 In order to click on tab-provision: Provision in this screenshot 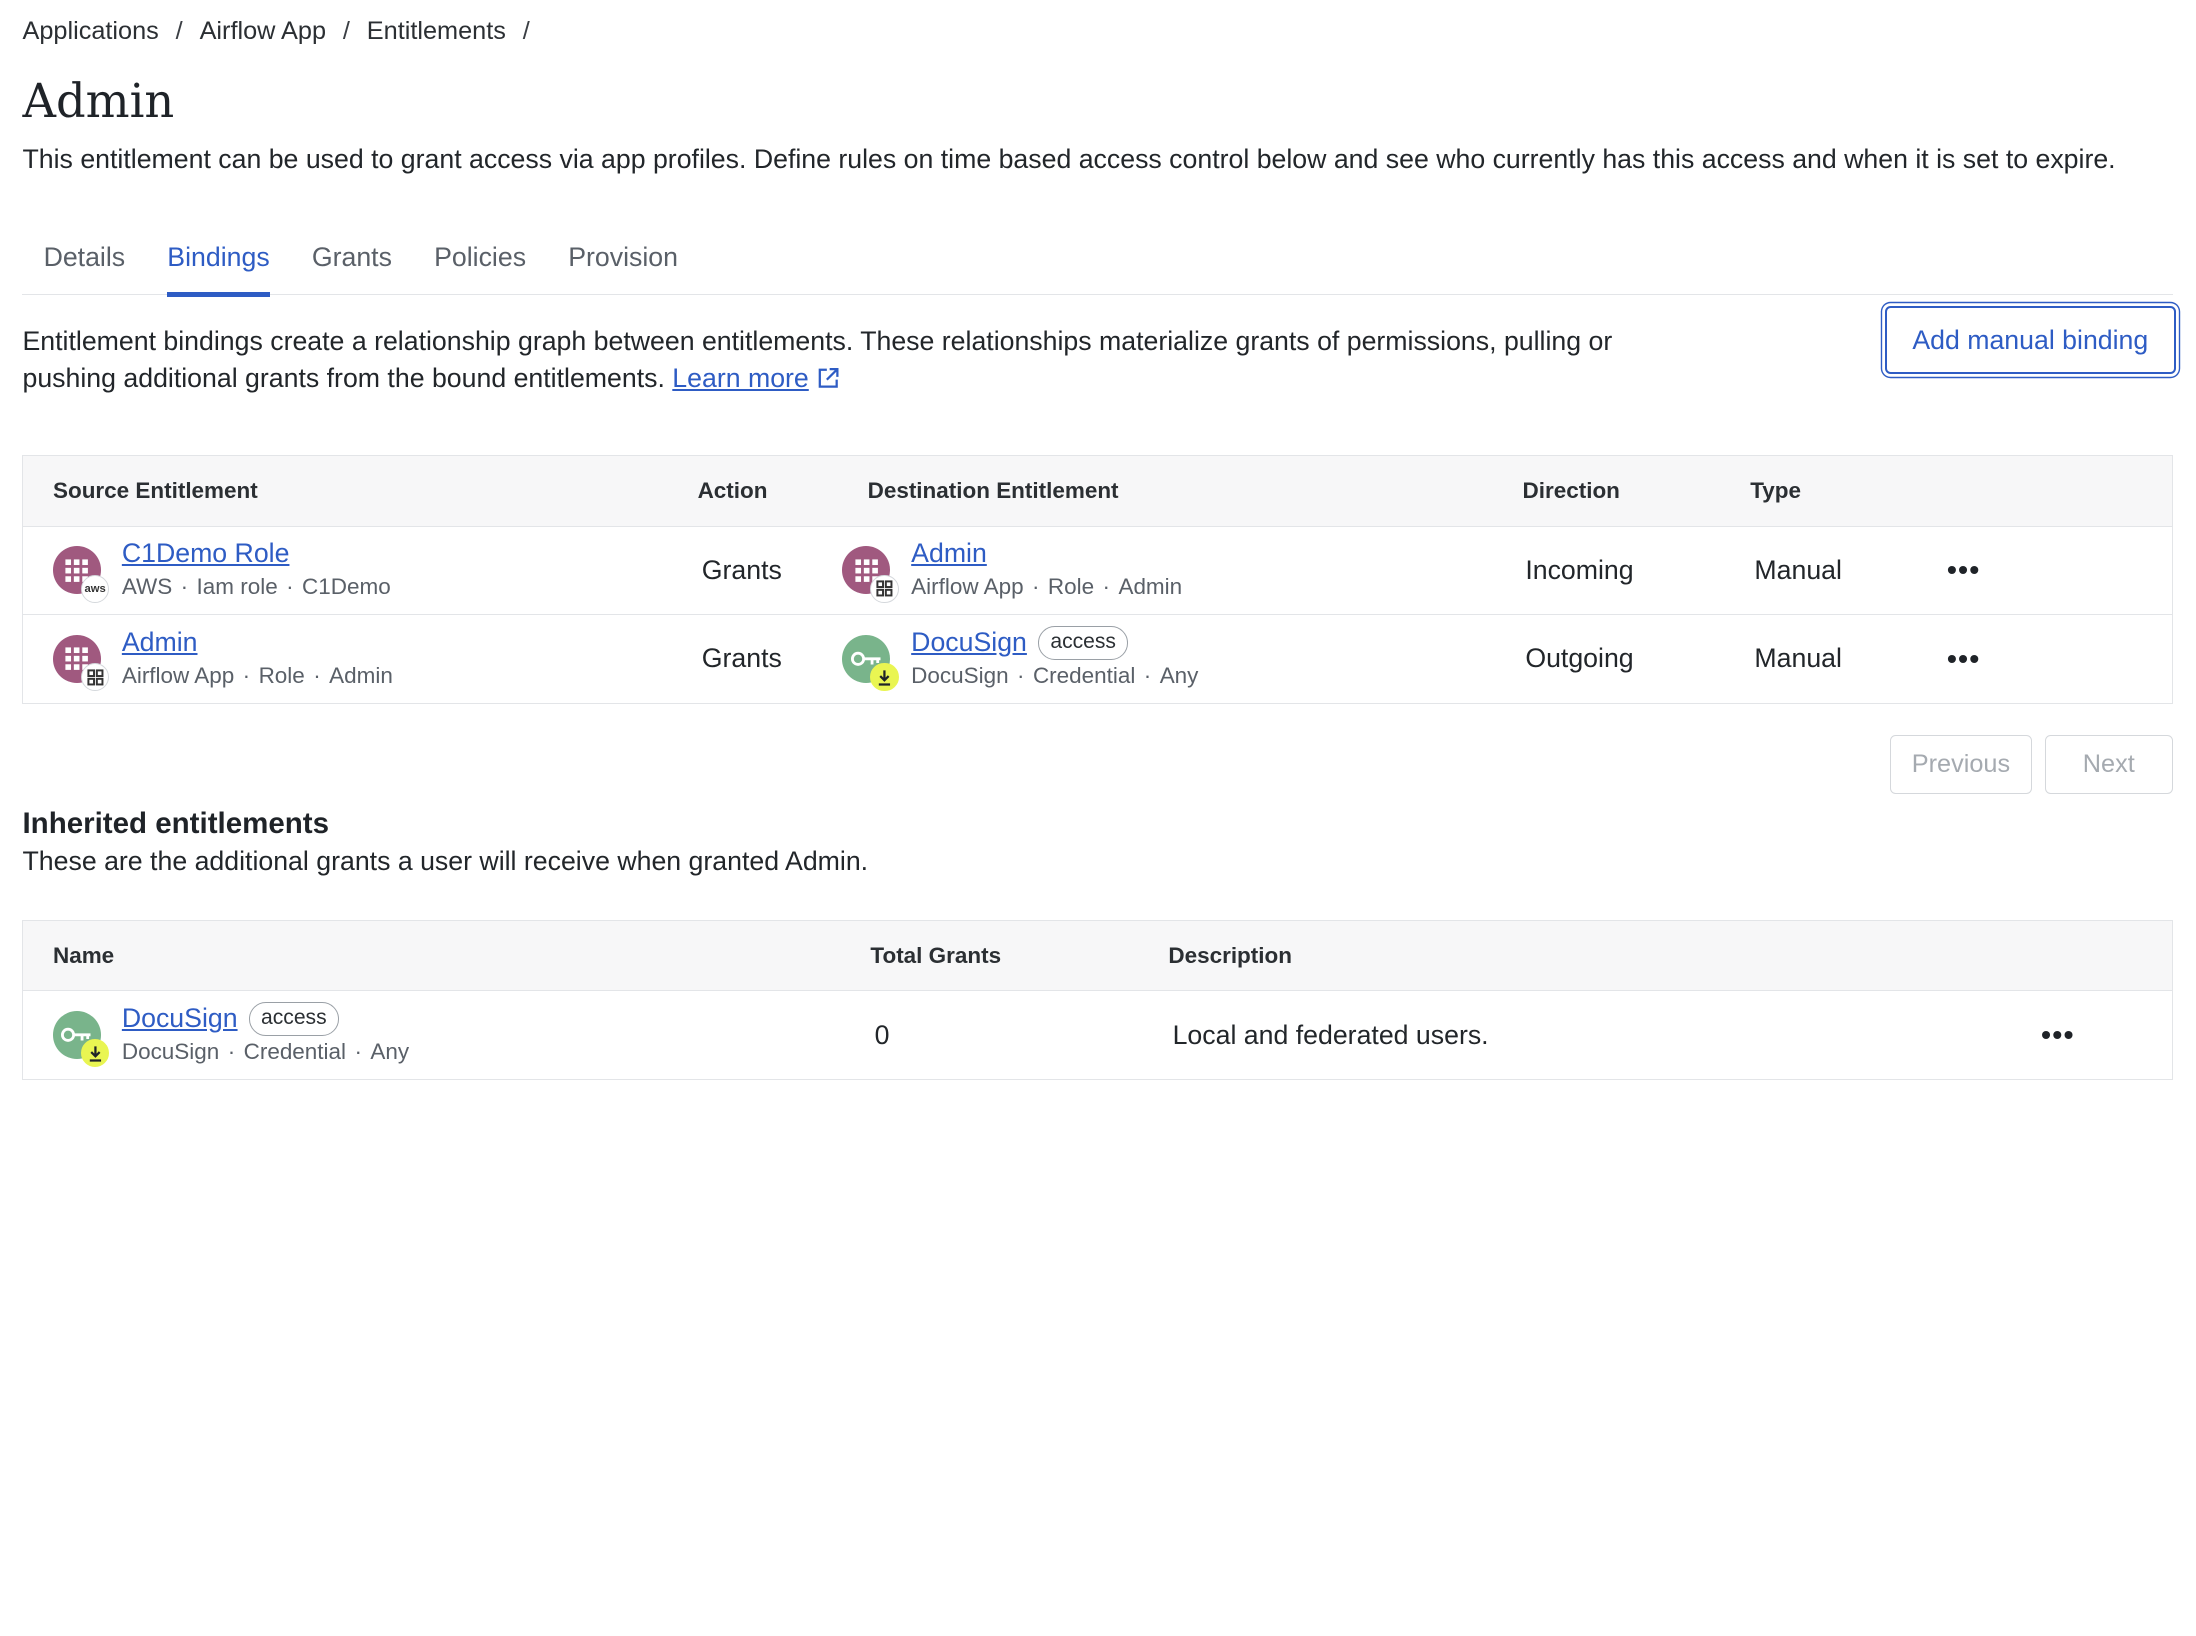, I will do `click(623, 260)`.